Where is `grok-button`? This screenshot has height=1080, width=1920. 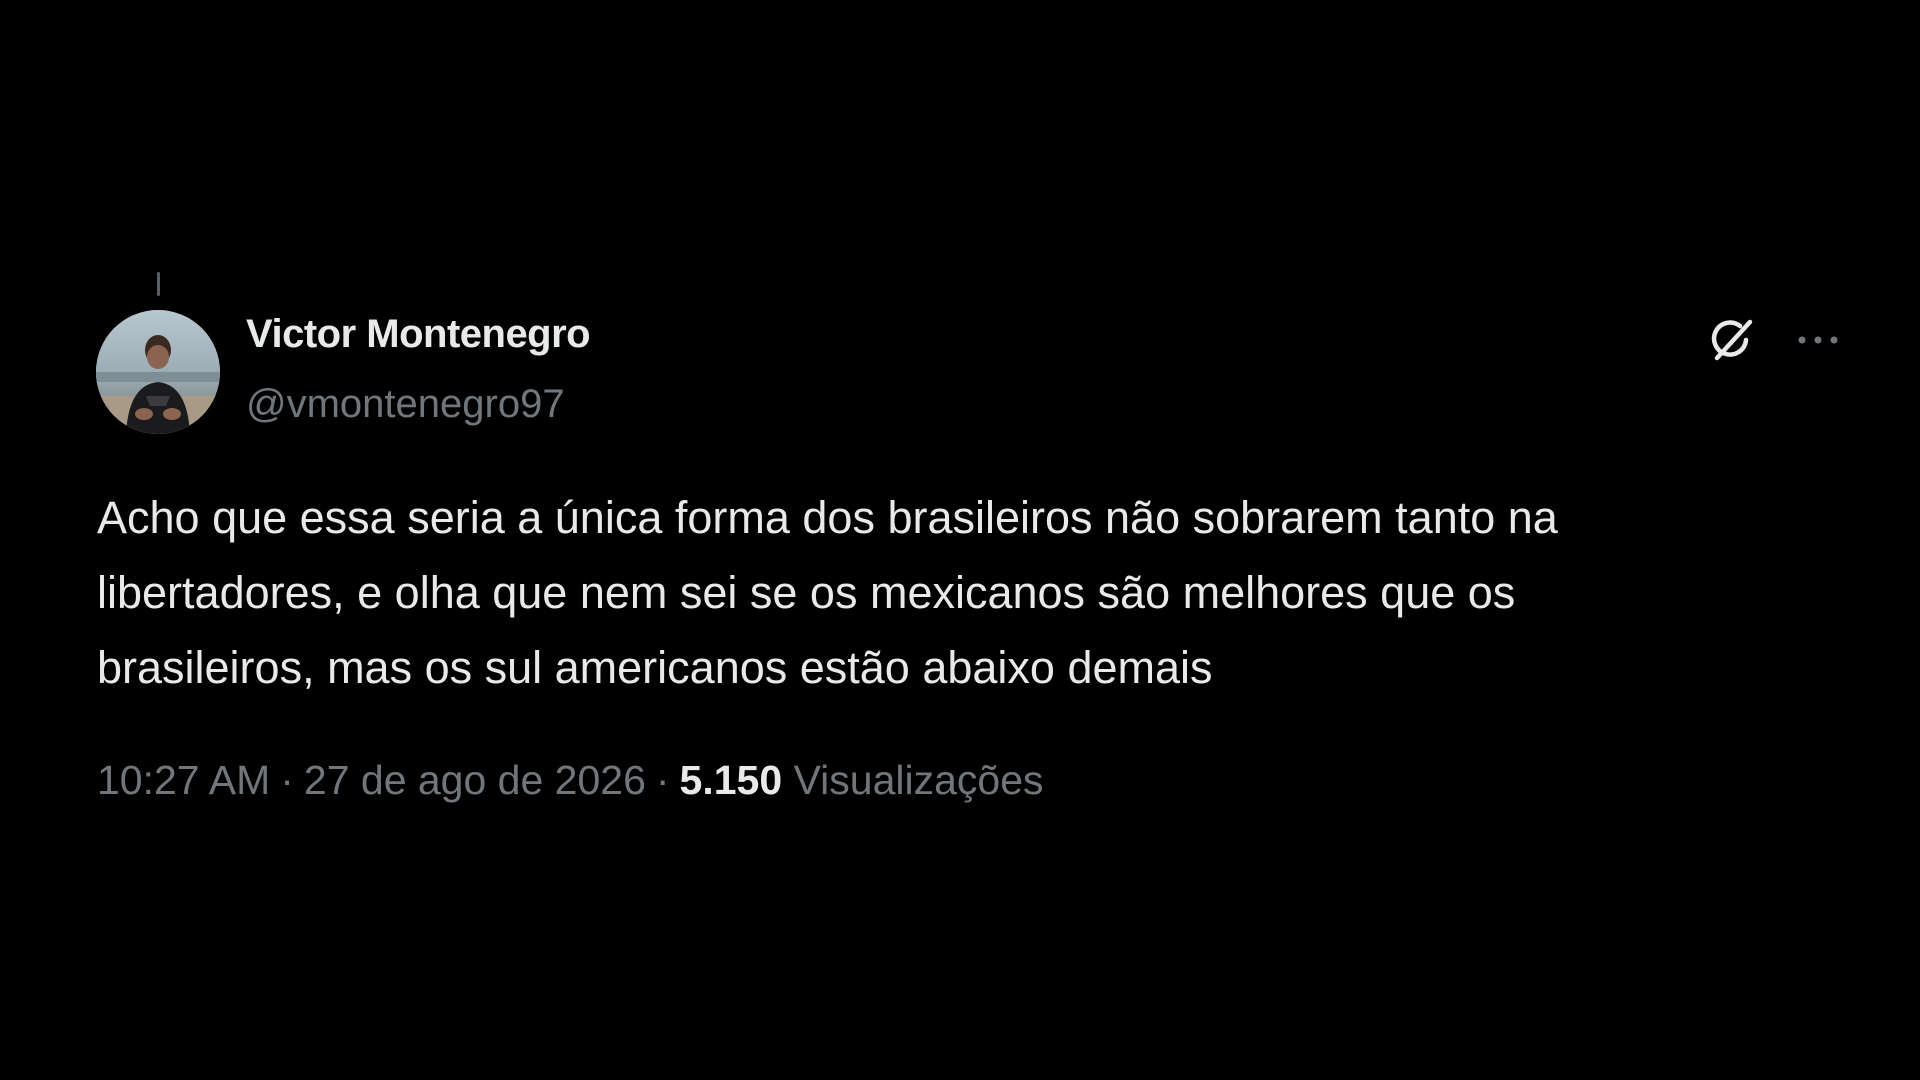
grok-button is located at coordinates (1732, 340).